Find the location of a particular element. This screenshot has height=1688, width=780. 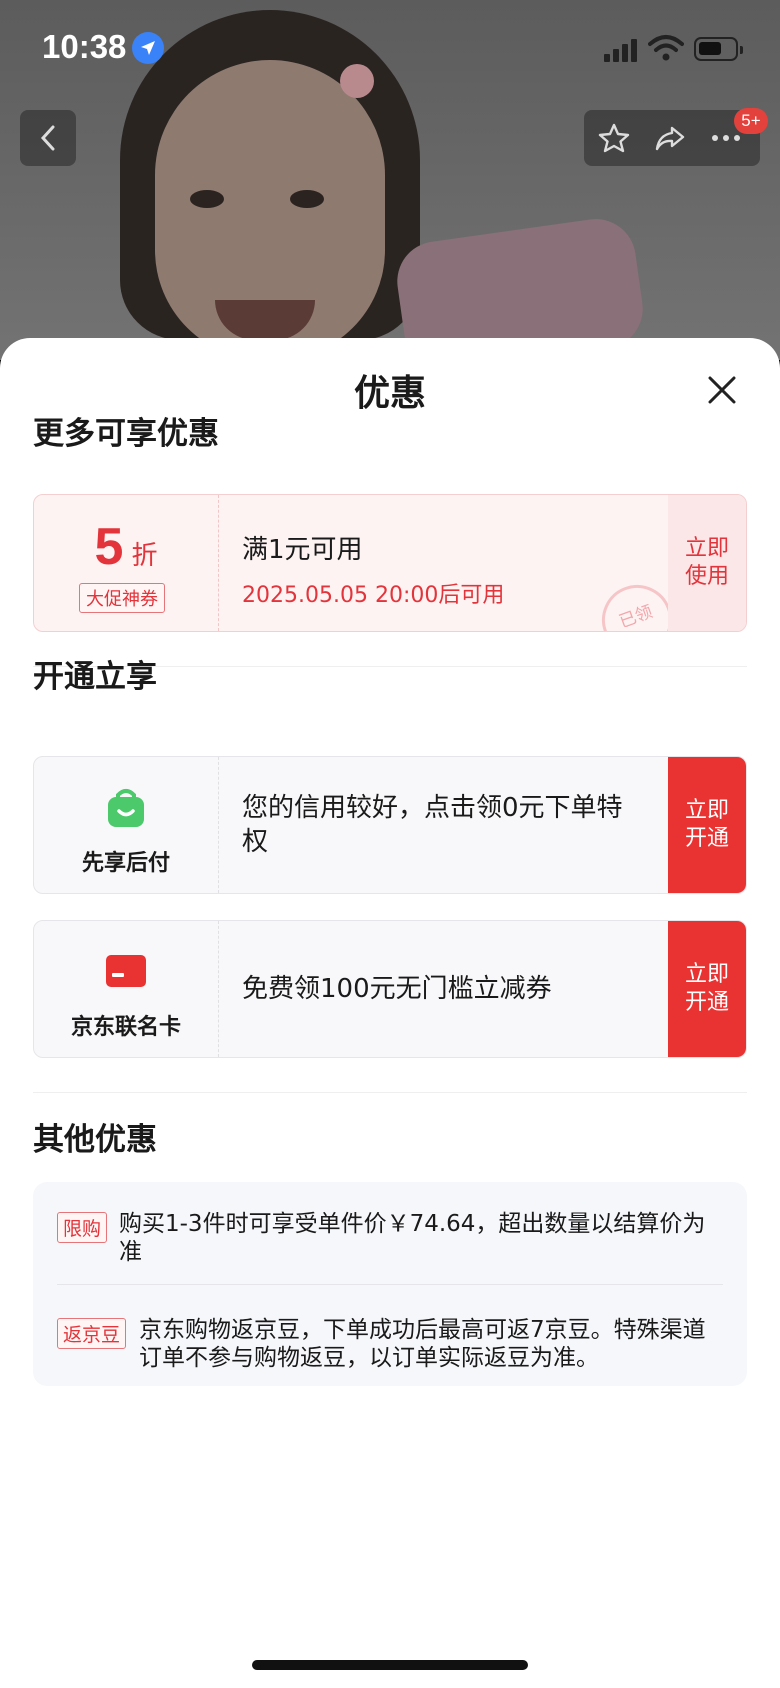

coupon-value-area: 5折 大促神券 is located at coordinates (126, 563).